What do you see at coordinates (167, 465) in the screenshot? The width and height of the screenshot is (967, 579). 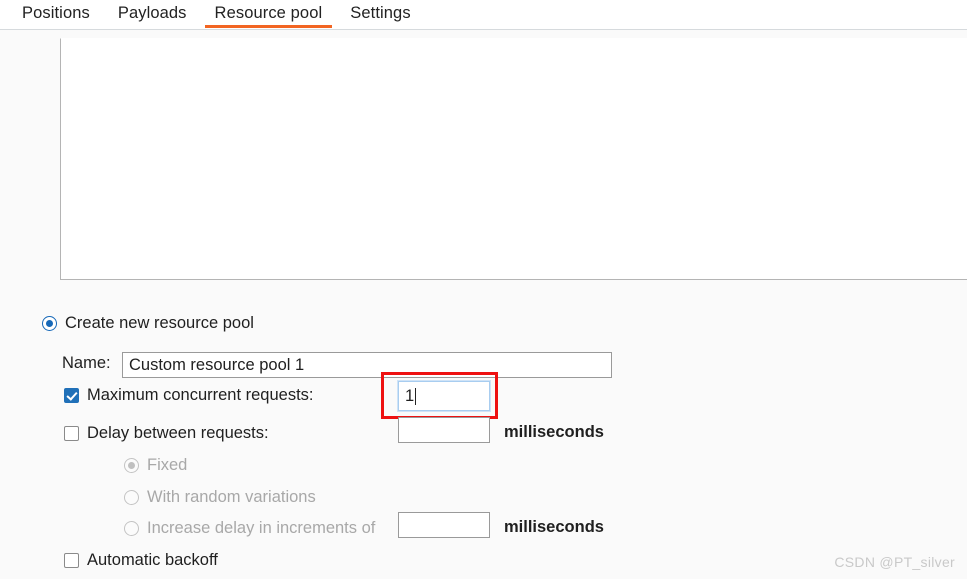 I see `fixed-delay-label: Fixed` at bounding box center [167, 465].